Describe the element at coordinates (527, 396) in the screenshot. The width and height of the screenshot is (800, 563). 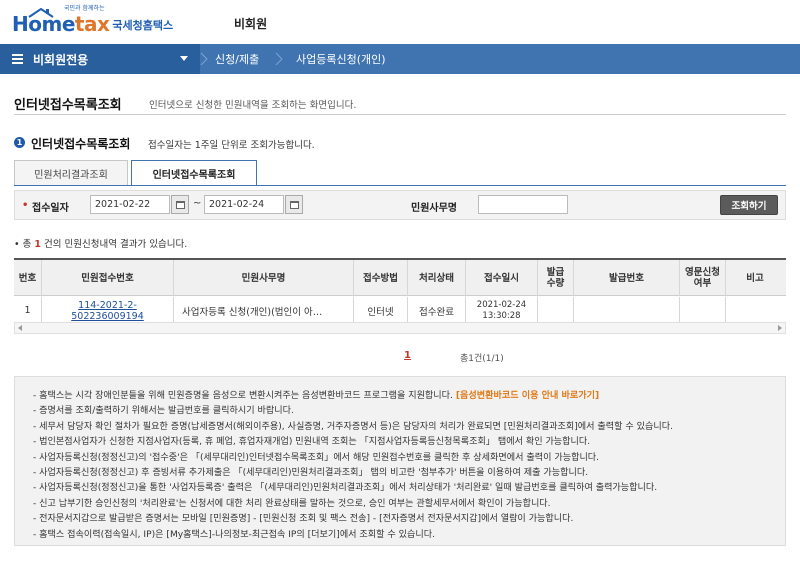
I see `voice-barcode-guide-link: [음성변환바코드 이용 안내 바로가기]` at that location.